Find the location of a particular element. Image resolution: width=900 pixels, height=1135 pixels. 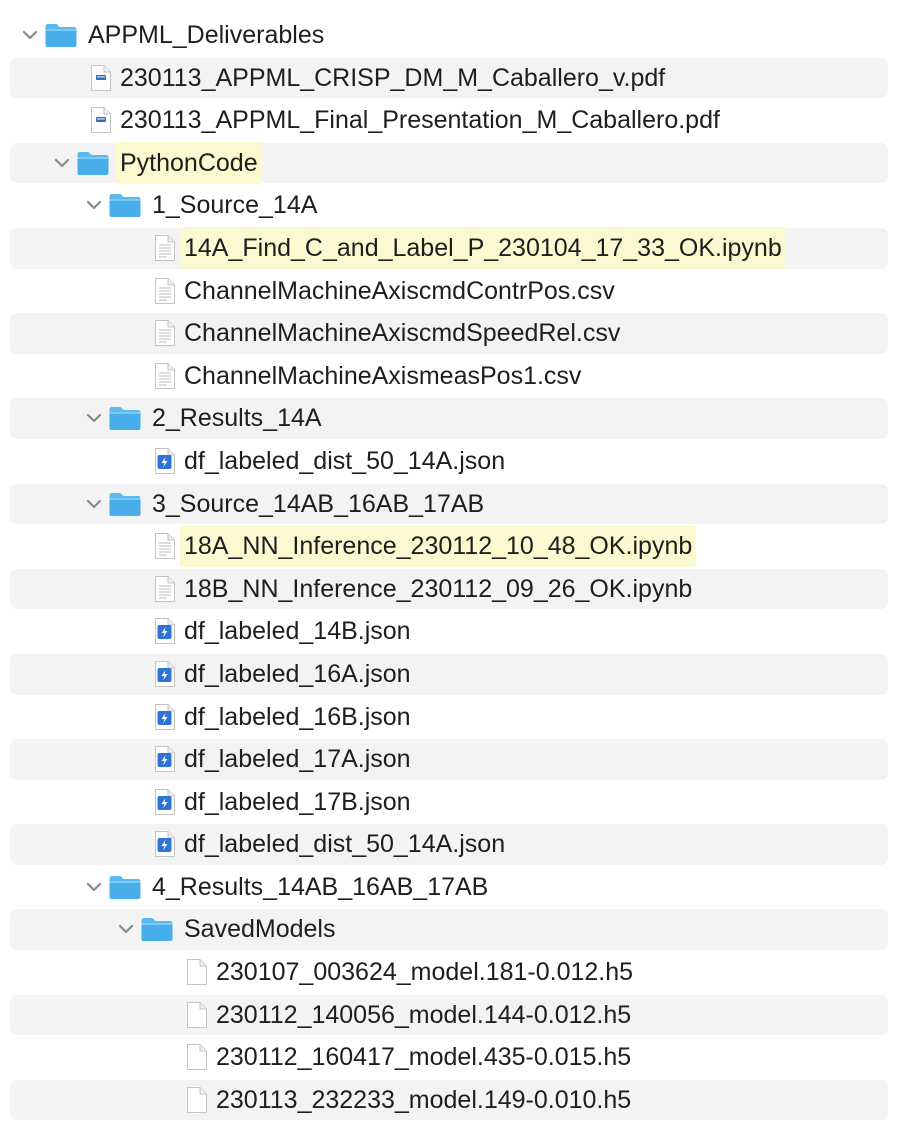

file-row: df_labeled_14B.json is located at coordinates (450, 631).